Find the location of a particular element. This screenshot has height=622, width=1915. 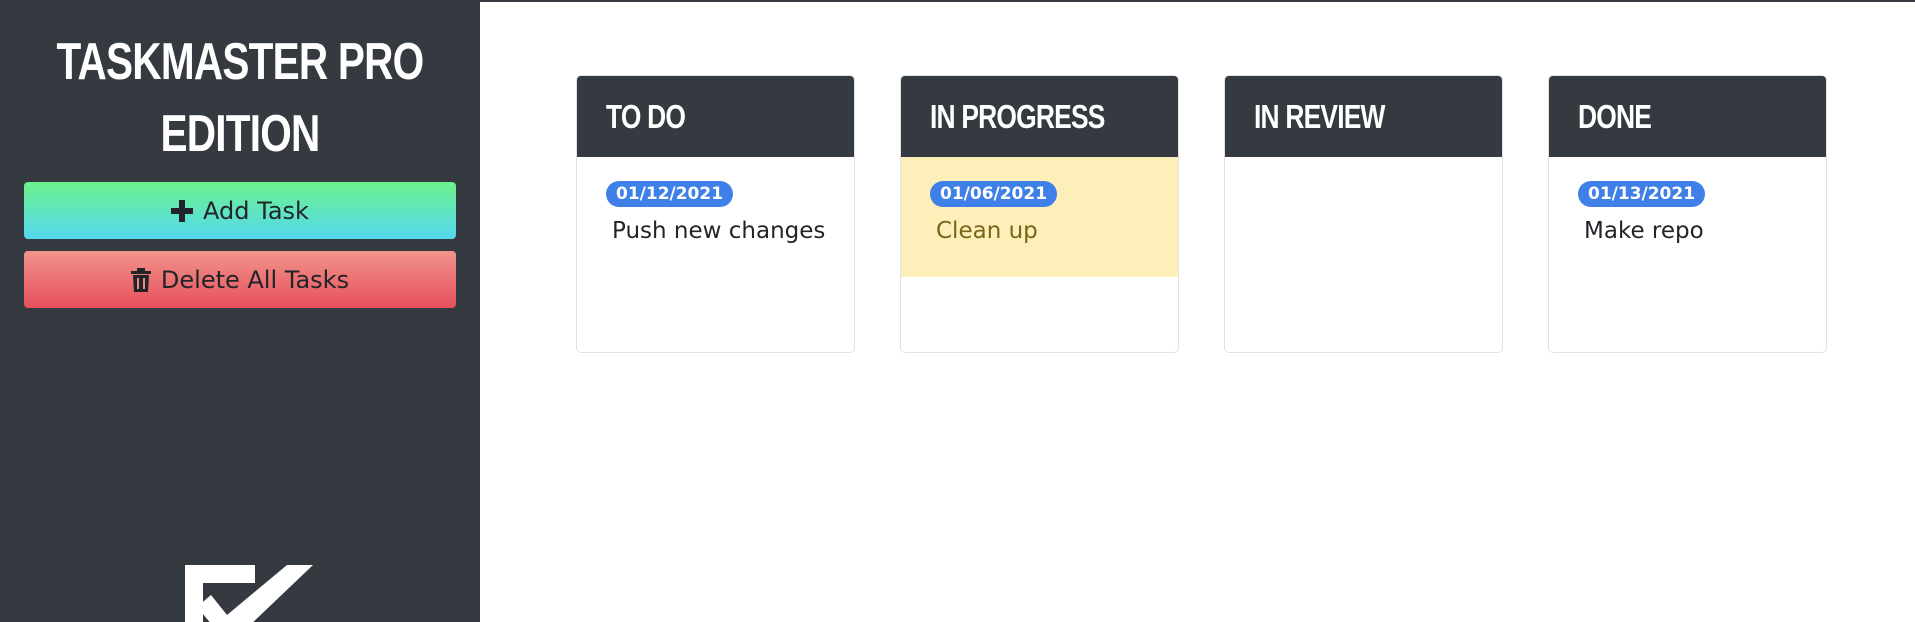

task-card: 01/13/2021 Make repo is located at coordinates (1687, 212).